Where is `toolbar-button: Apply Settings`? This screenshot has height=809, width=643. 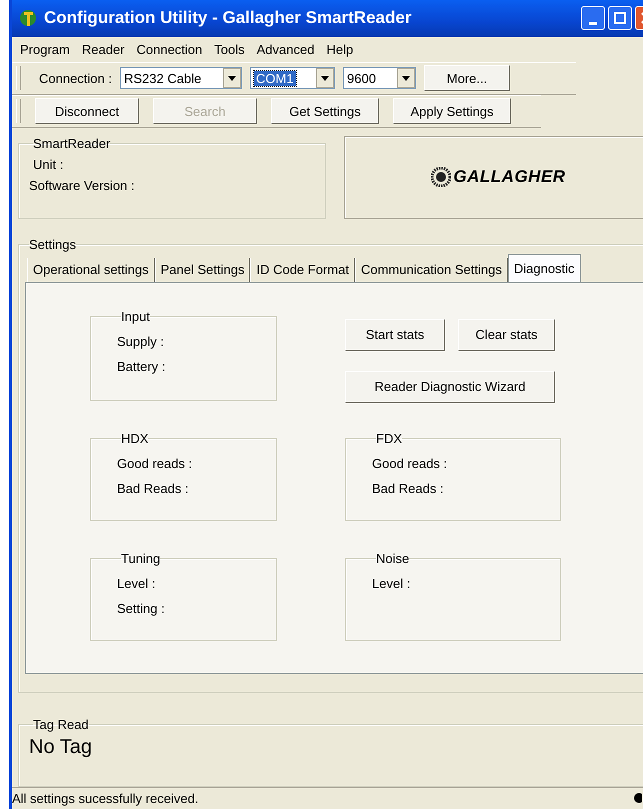
toolbar-button: Apply Settings is located at coordinates (452, 111).